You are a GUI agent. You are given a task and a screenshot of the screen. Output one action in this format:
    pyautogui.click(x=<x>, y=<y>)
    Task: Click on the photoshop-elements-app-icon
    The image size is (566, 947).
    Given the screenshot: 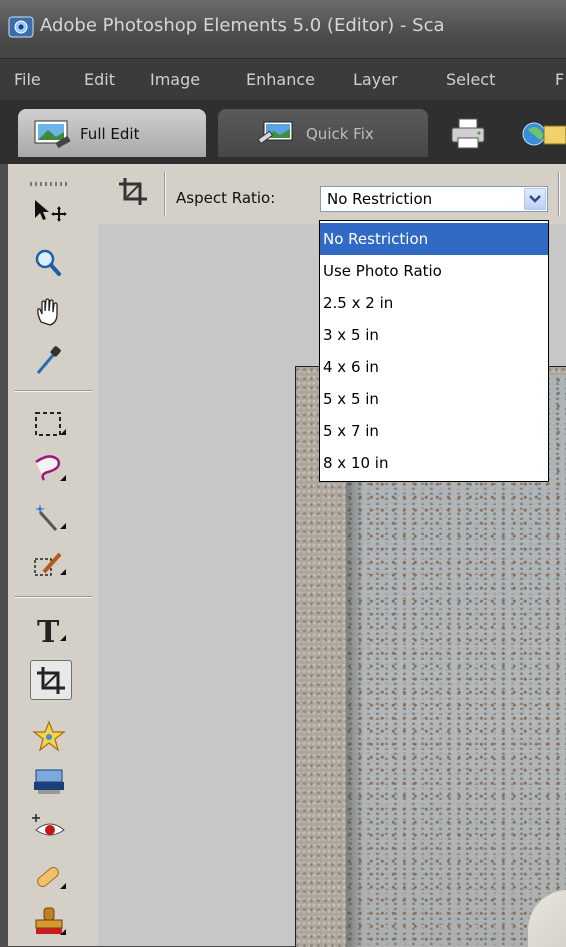 What is the action you would take?
    pyautogui.click(x=21, y=27)
    